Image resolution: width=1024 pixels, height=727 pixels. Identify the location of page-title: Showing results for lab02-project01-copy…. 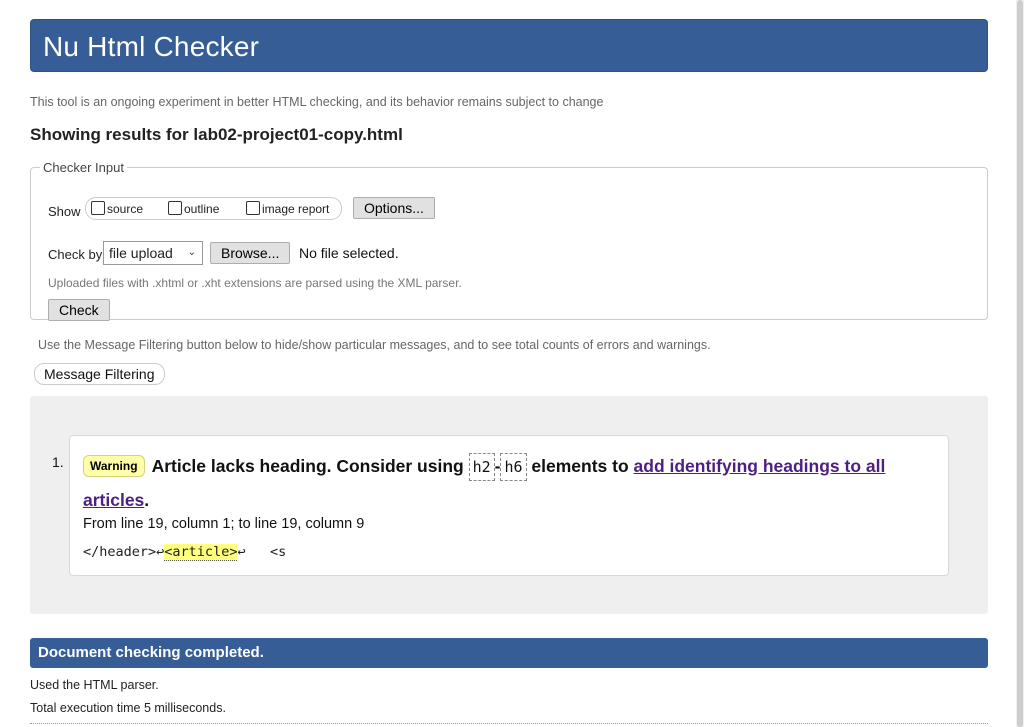
(216, 134).